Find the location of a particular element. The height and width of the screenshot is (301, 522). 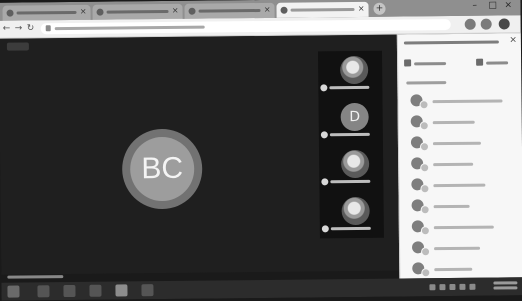

network-icon is located at coordinates (462, 286).